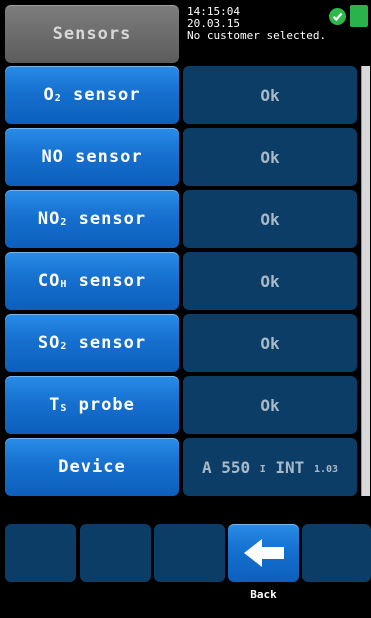 This screenshot has height=618, width=371. I want to click on o2-label-sub: 2, so click(58, 98).